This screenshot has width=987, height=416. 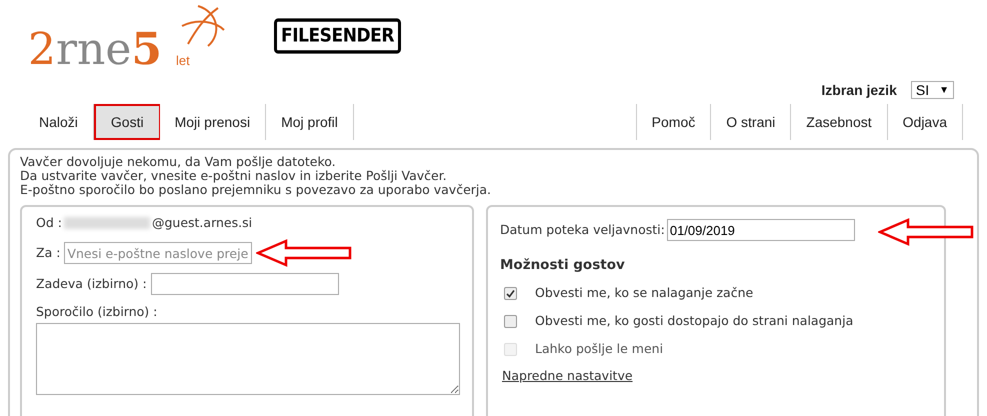 What do you see at coordinates (694, 321) in the screenshot?
I see `option-label: Obvesti me, ko gosti dostopajo do strani nalaganja` at bounding box center [694, 321].